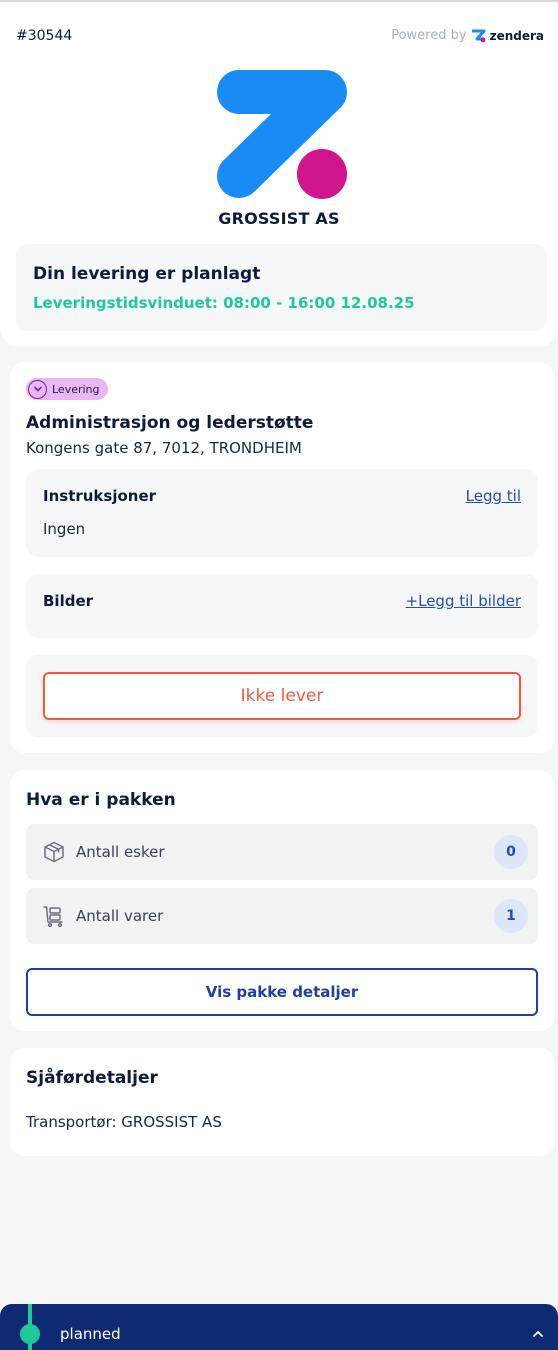 The image size is (558, 1350). Describe the element at coordinates (76, 389) in the screenshot. I see `badge-label: Levering` at that location.